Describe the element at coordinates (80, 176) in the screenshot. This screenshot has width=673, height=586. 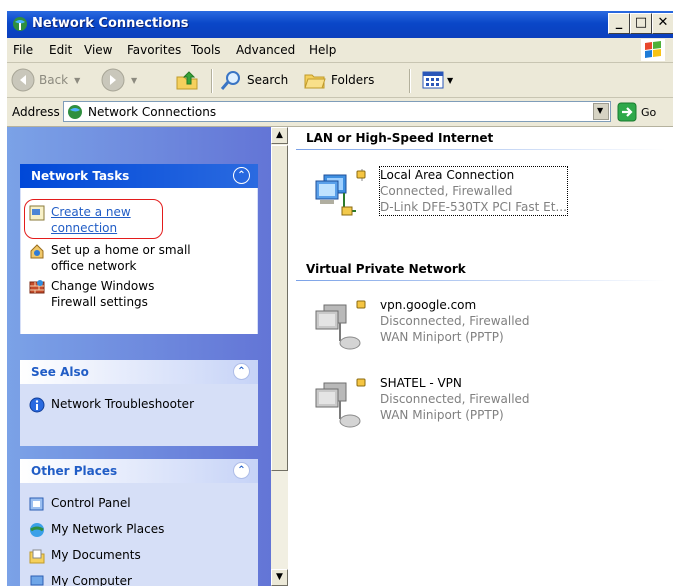
I see `network-tasks-title: Network Tasks` at that location.